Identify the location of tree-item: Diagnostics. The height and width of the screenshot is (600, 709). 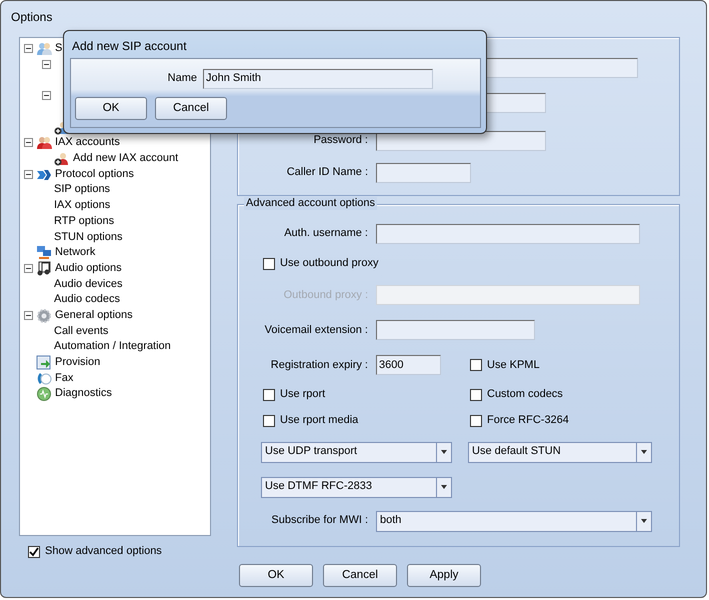
(83, 394).